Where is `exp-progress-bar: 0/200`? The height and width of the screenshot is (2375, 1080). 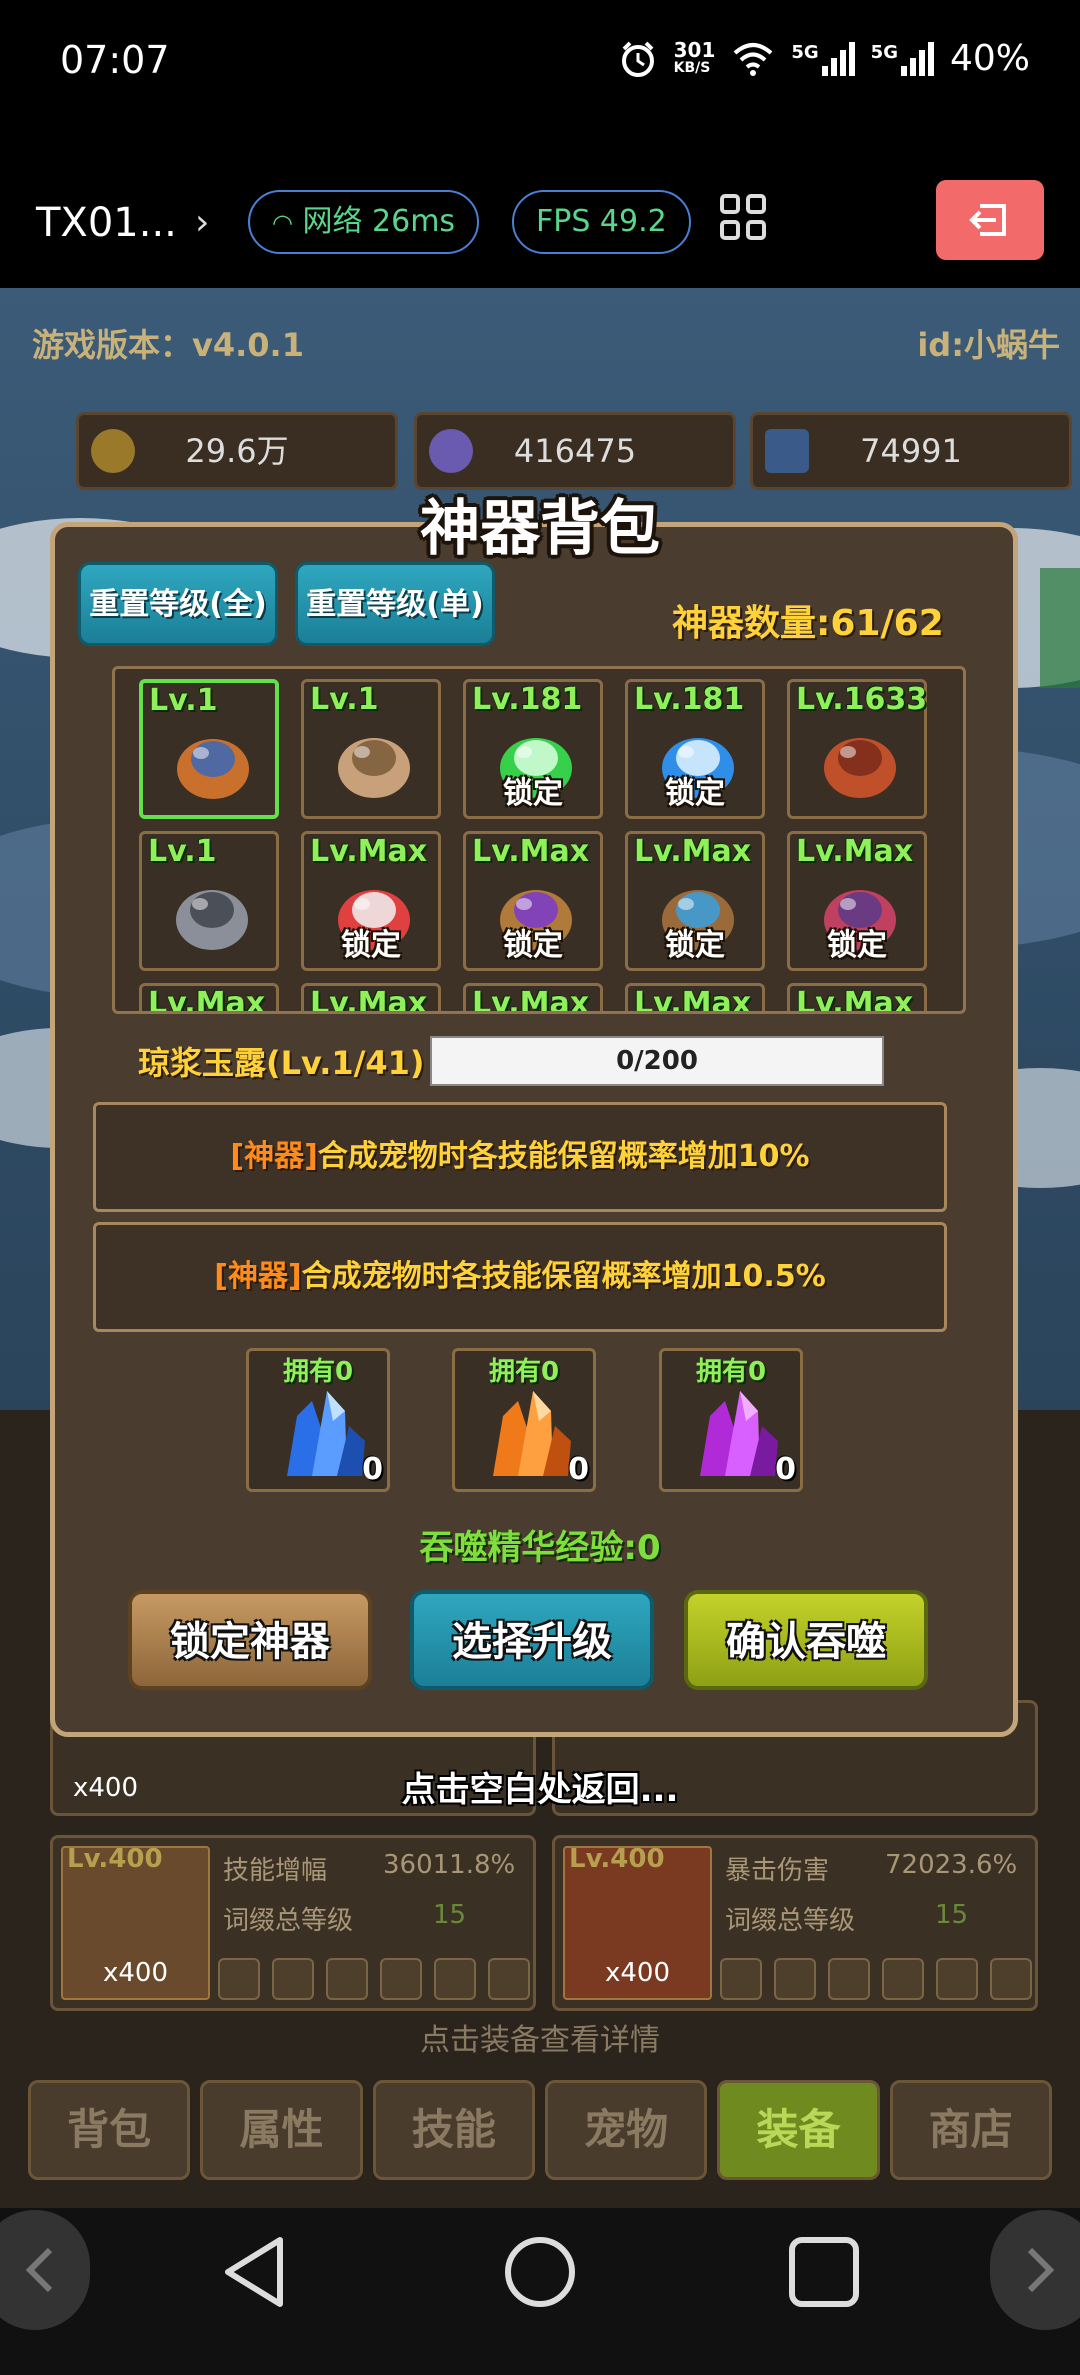 exp-progress-bar: 0/200 is located at coordinates (657, 1061).